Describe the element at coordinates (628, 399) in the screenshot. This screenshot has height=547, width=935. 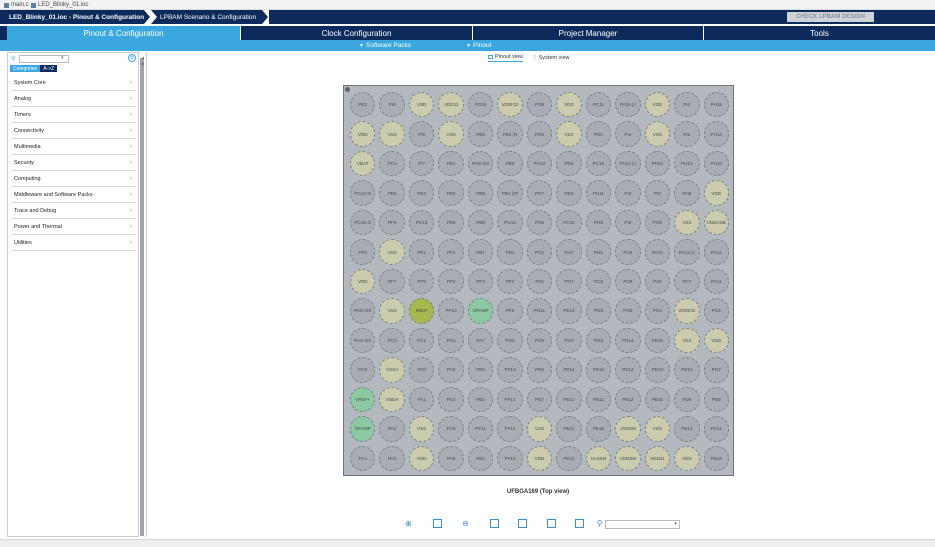
I see `pin-ball: PB12` at that location.